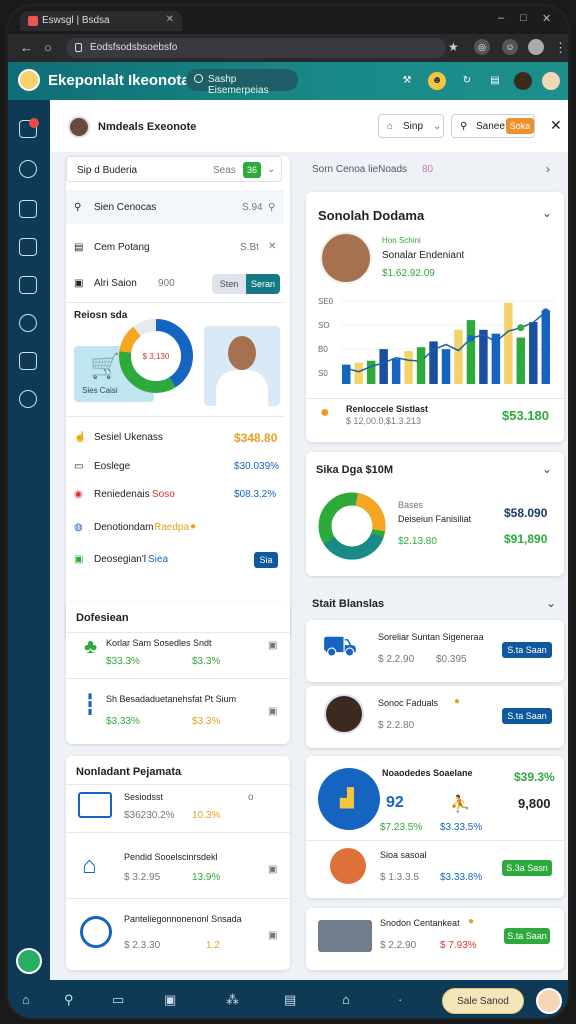  Describe the element at coordinates (523, 18) in the screenshot. I see `maximize-icon: □` at that location.